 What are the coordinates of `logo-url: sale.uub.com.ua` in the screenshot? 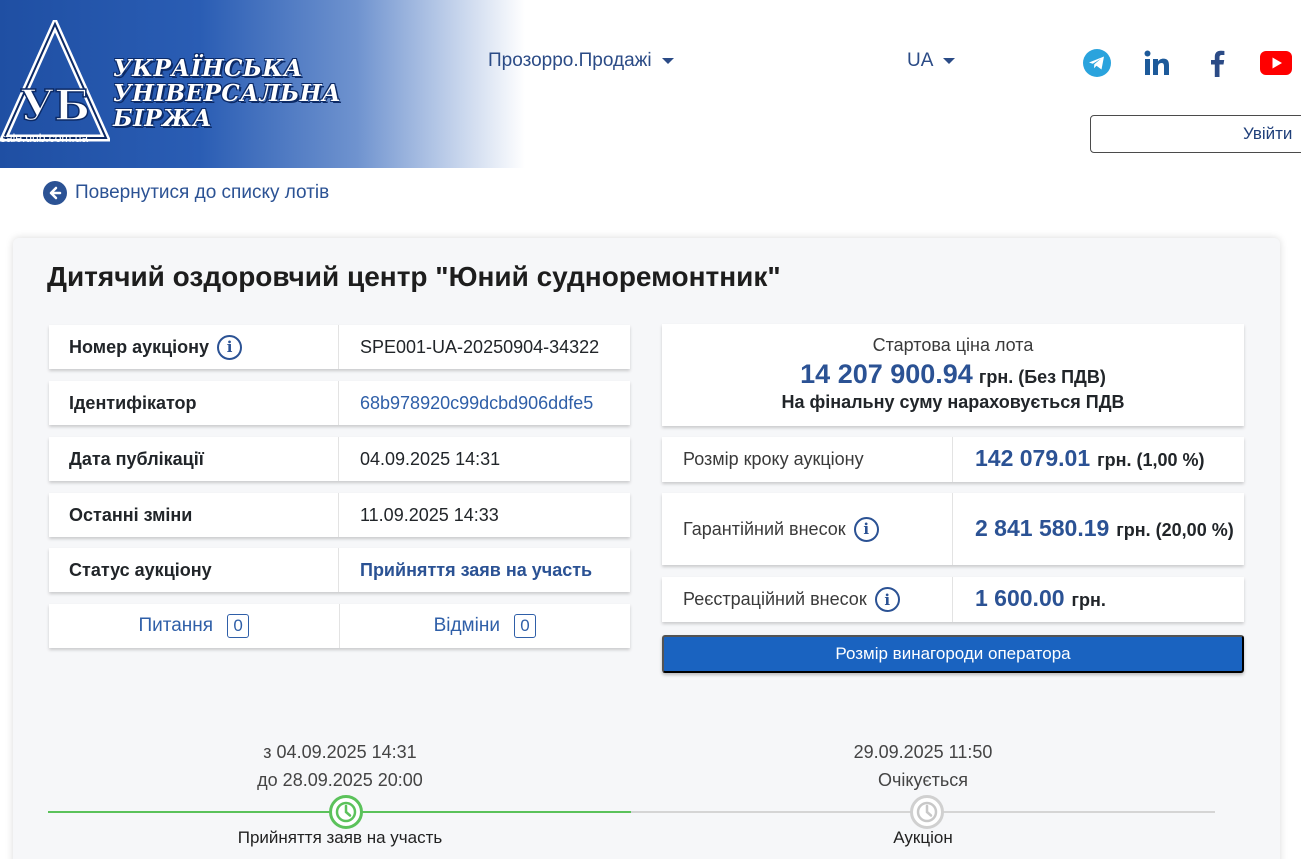 It's located at (44, 138).